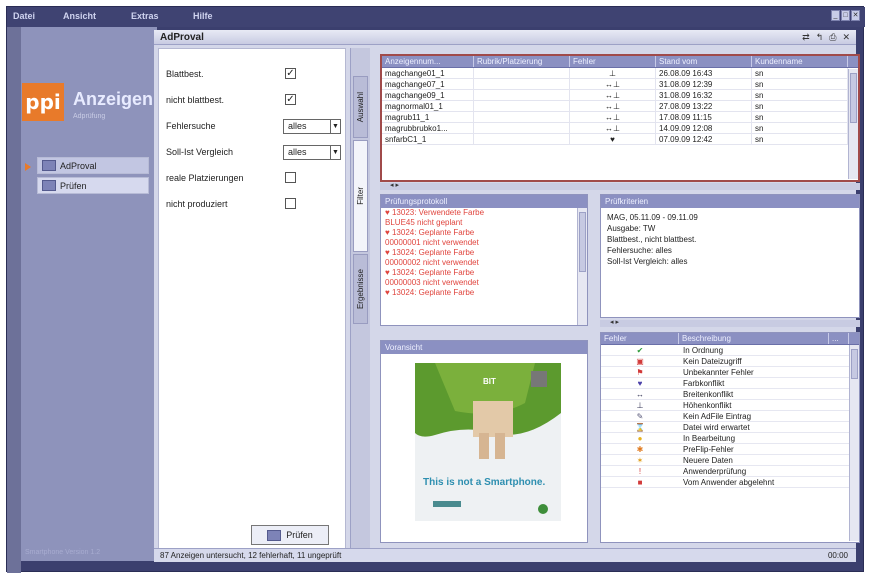 This screenshot has height=576, width=870. Describe the element at coordinates (620, 84) in the screenshot. I see `table-row: magchange07_1 ↔⊥ 31.08.09 12:39 sn` at that location.